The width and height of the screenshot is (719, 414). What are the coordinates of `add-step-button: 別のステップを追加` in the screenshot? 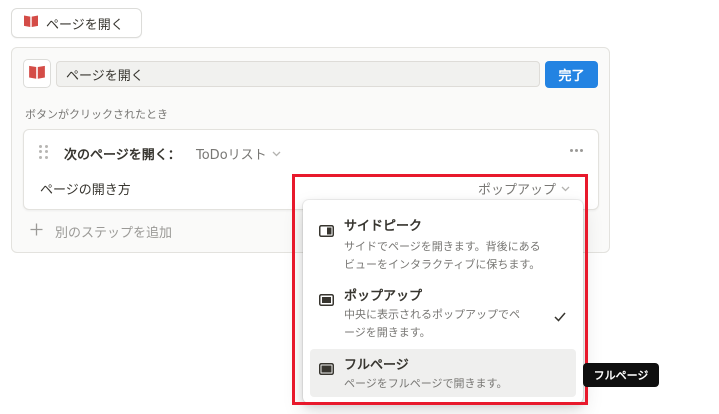 It's located at (101, 231).